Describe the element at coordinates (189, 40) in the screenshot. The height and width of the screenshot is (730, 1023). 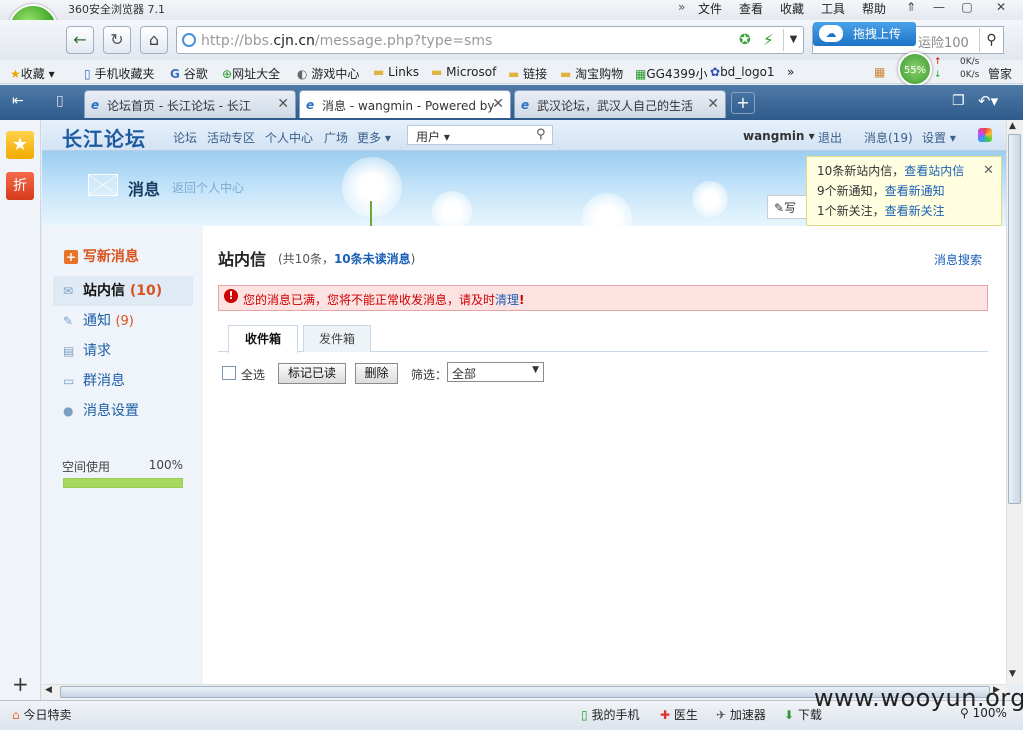
I see `site-globe-icon` at that location.